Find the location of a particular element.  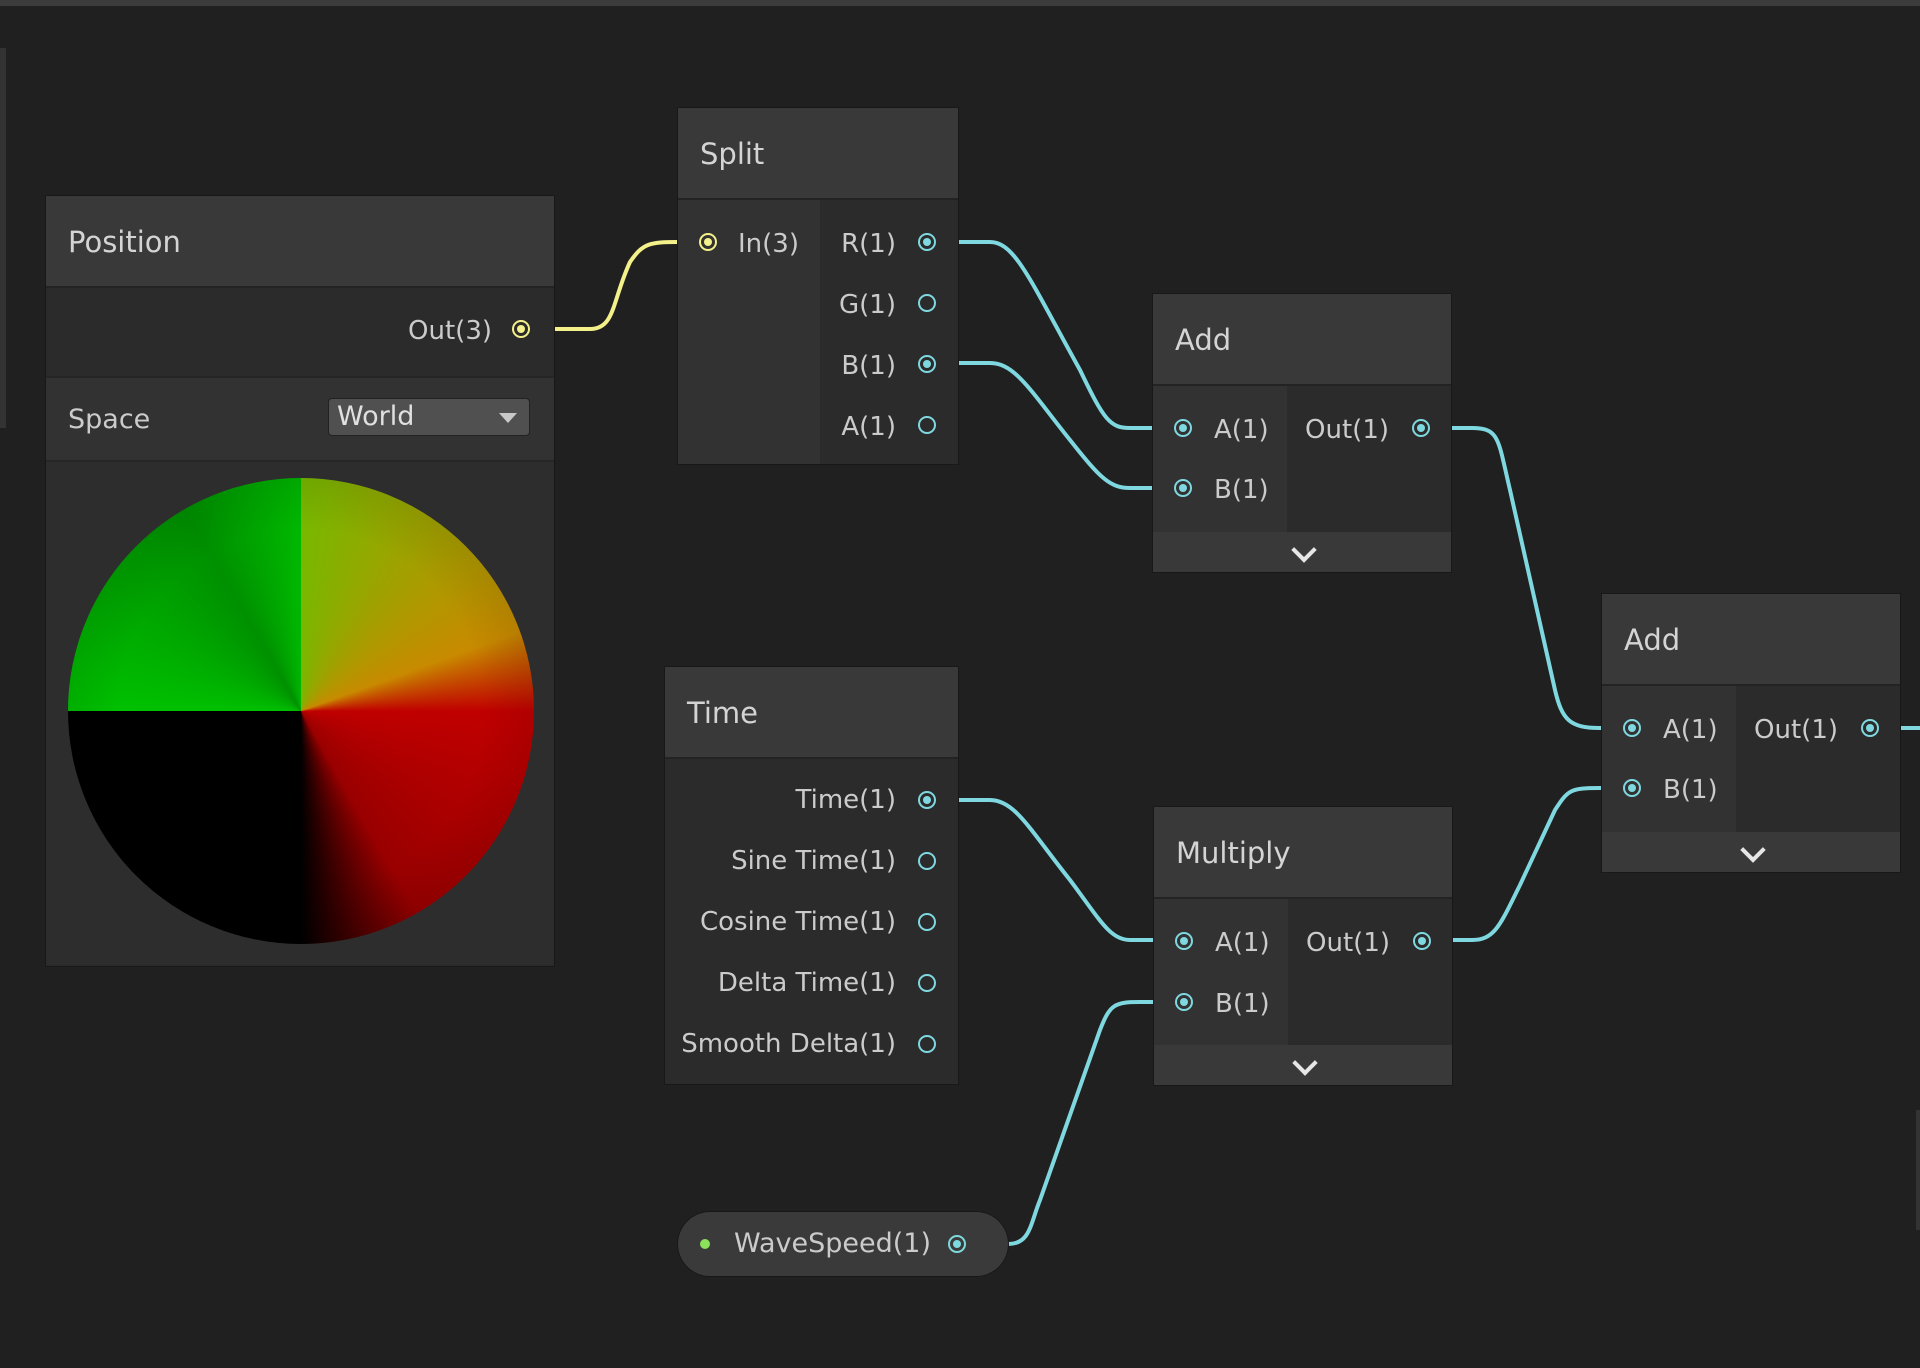

space-dropdown: World is located at coordinates (429, 417).